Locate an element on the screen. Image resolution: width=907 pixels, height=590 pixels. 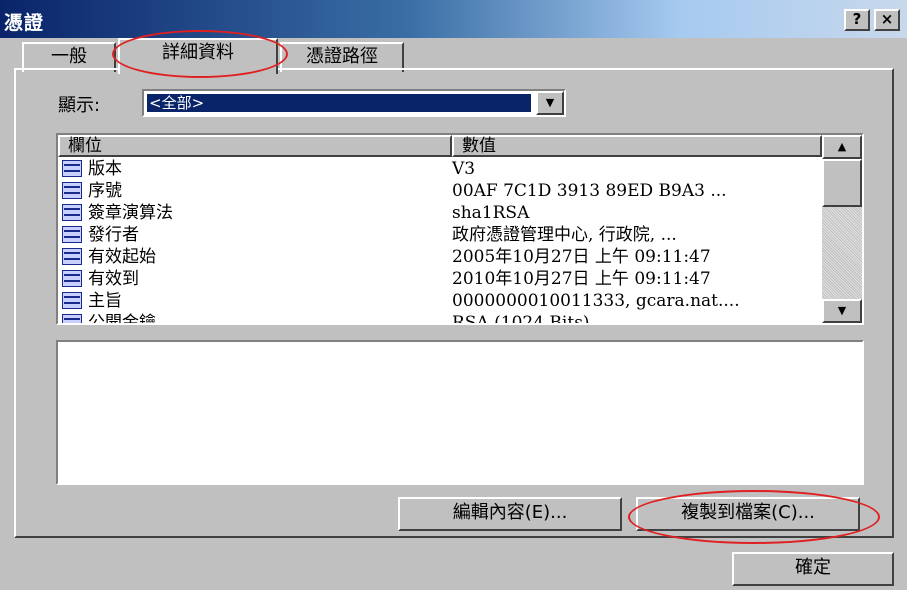
table-row: 版本 V3 is located at coordinates (440, 169).